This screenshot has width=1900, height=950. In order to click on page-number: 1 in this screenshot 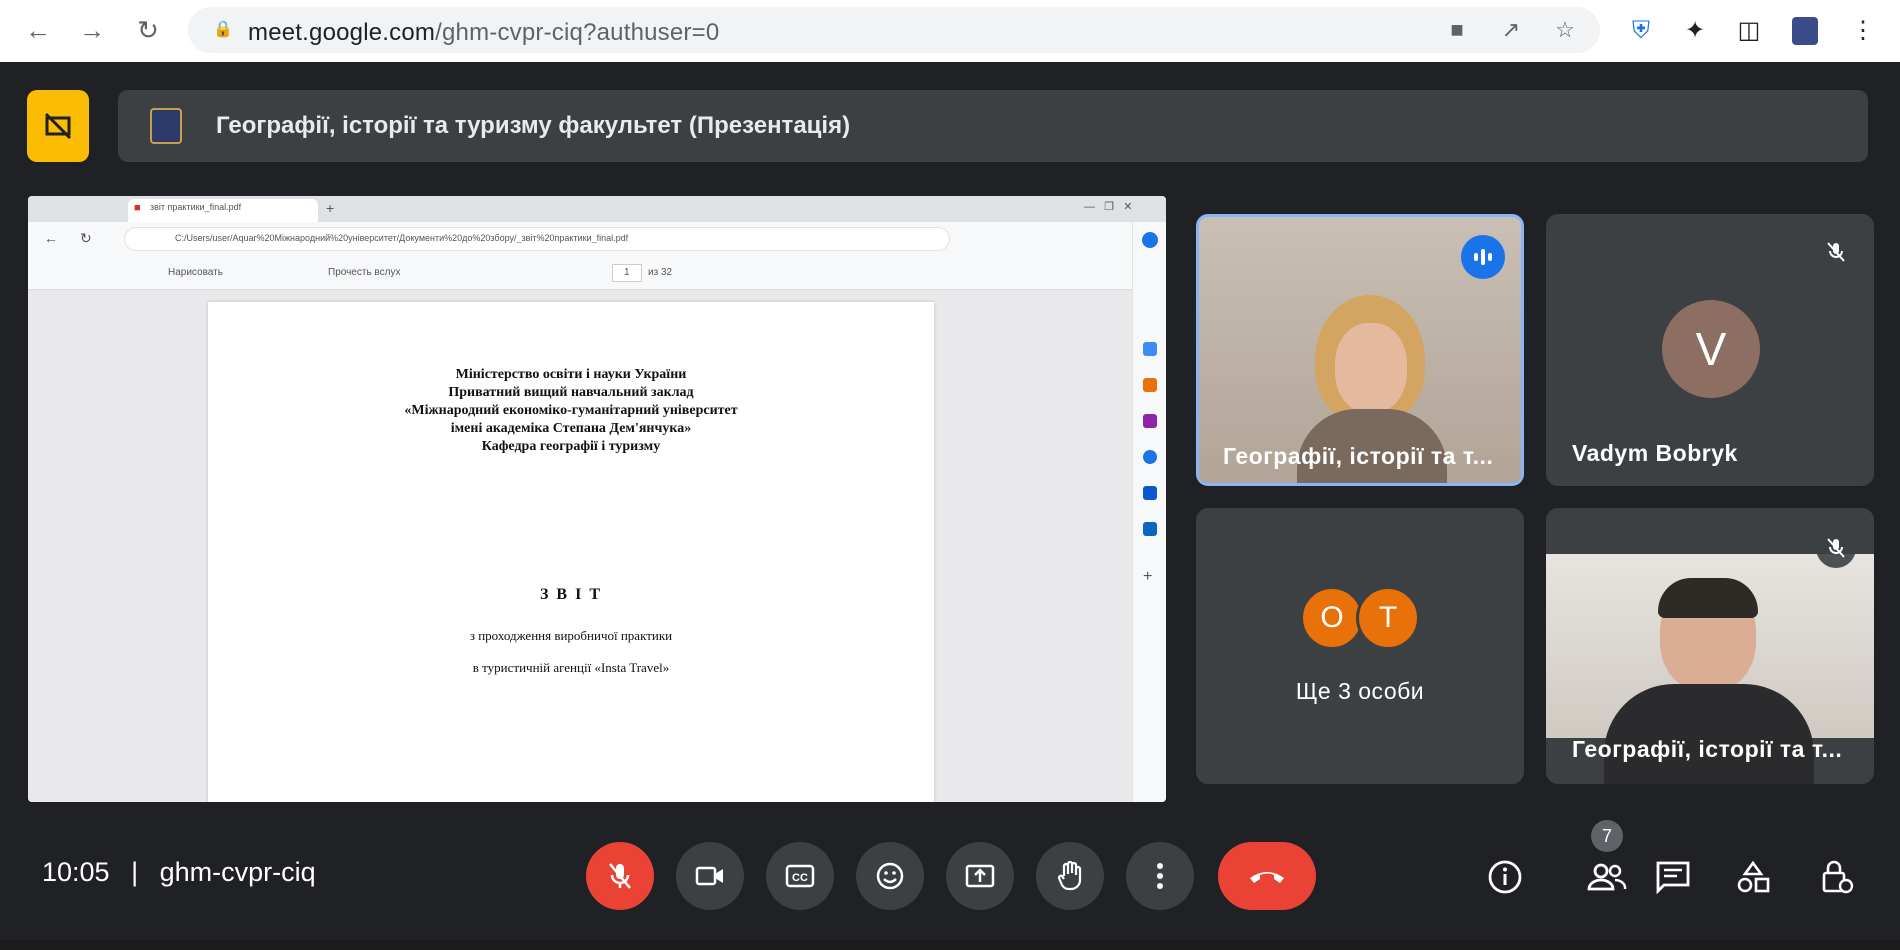, I will do `click(627, 272)`.